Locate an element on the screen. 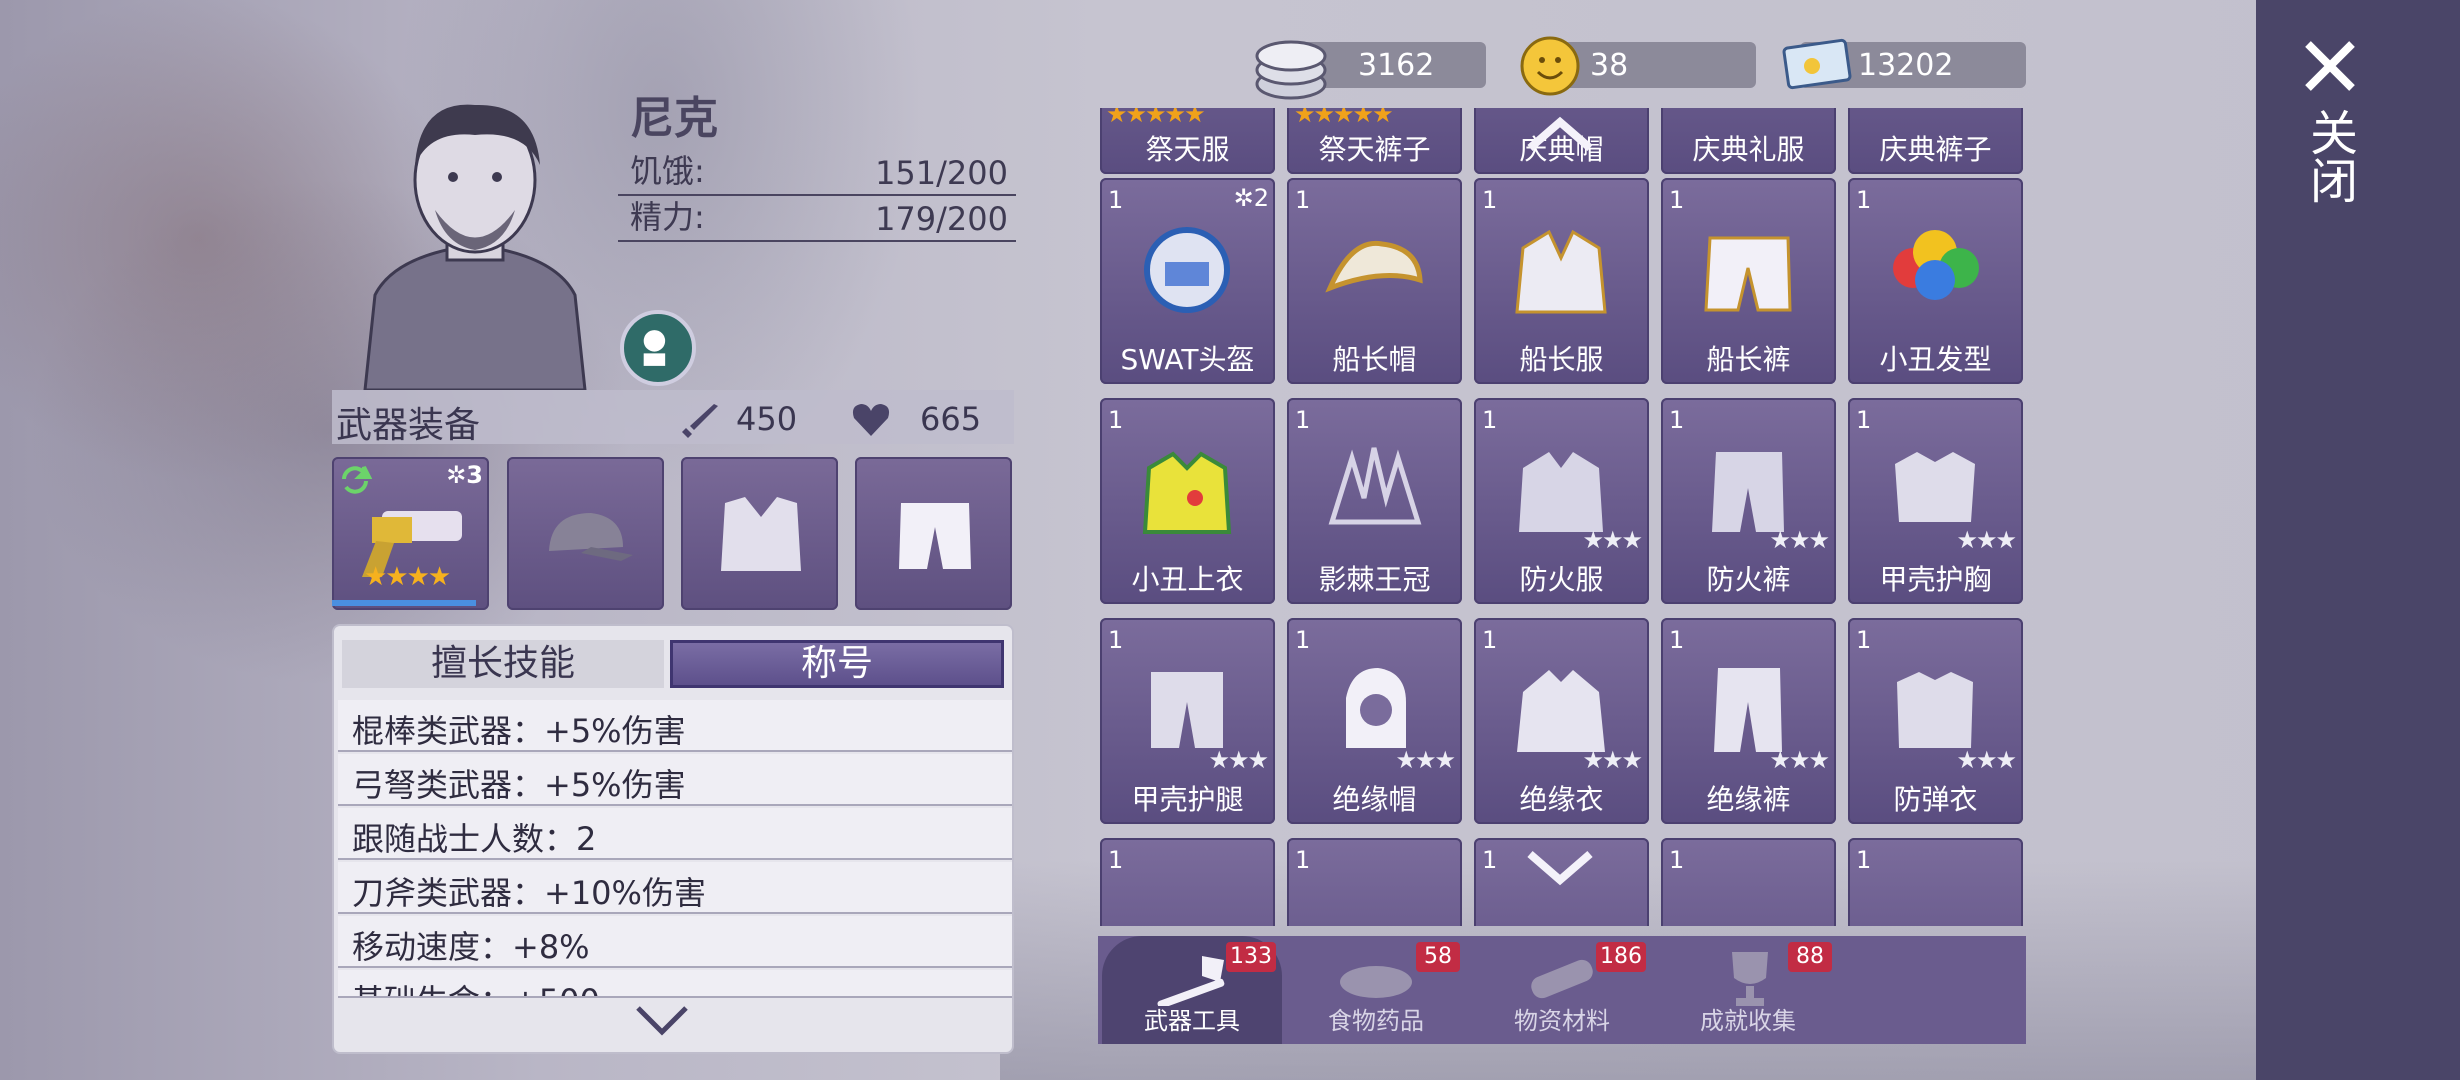  close-icon is located at coordinates (2330, 66).